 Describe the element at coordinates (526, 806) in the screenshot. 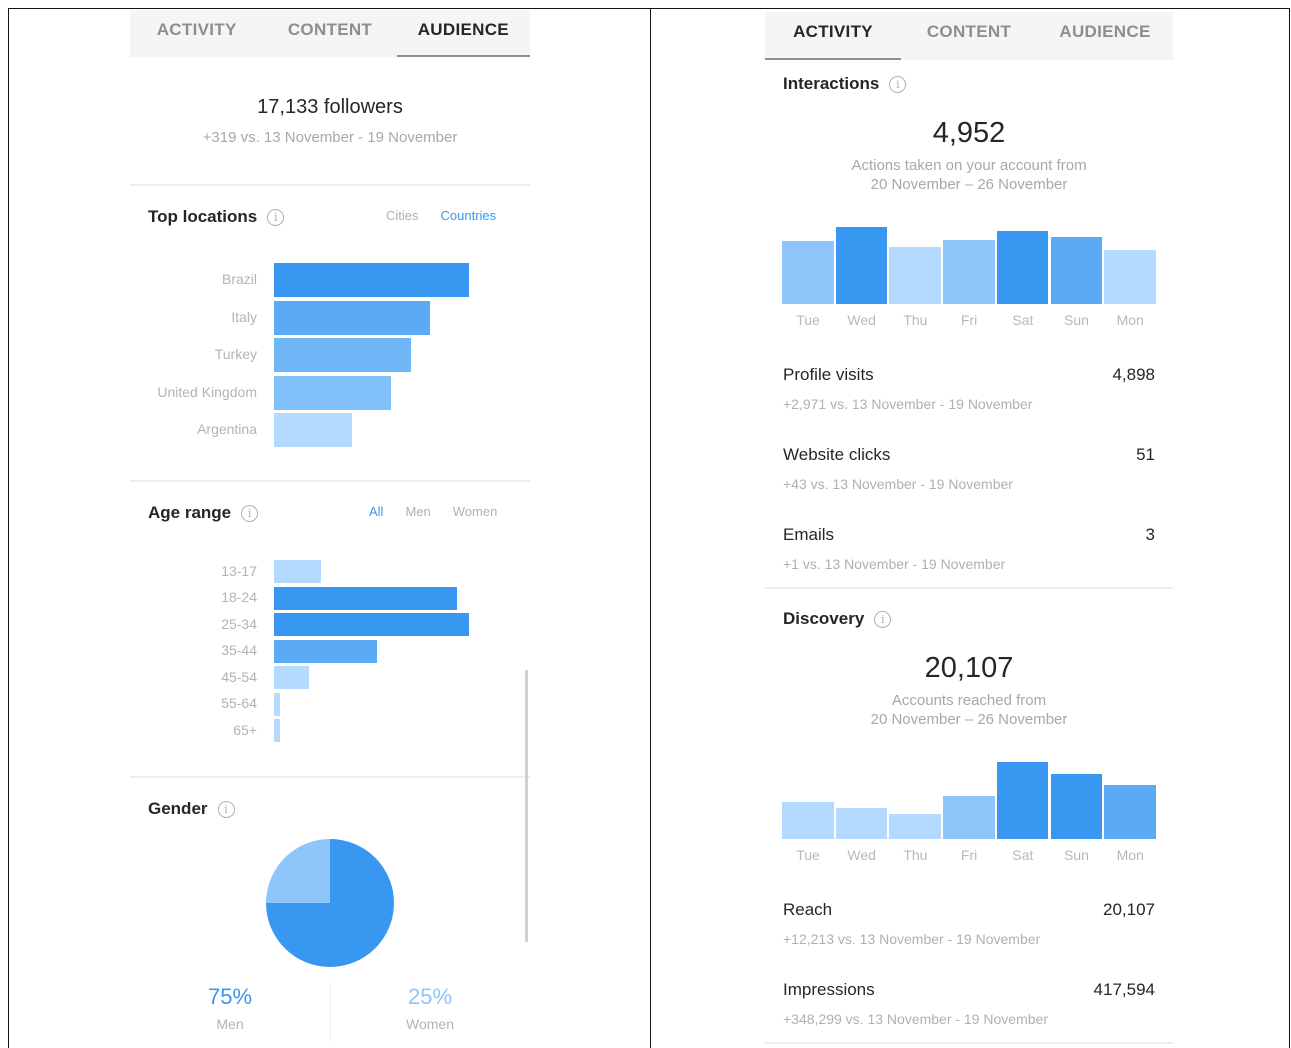

I see `scrollbar` at that location.